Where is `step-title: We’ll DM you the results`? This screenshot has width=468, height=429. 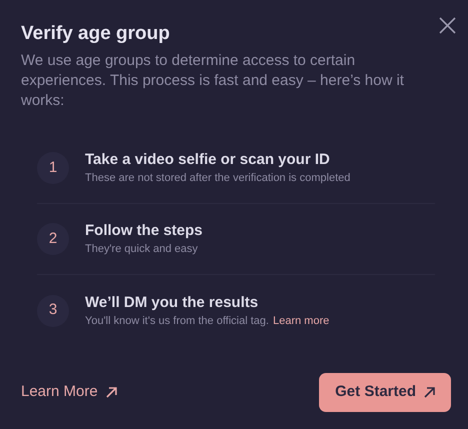 step-title: We’ll DM you the results is located at coordinates (172, 302).